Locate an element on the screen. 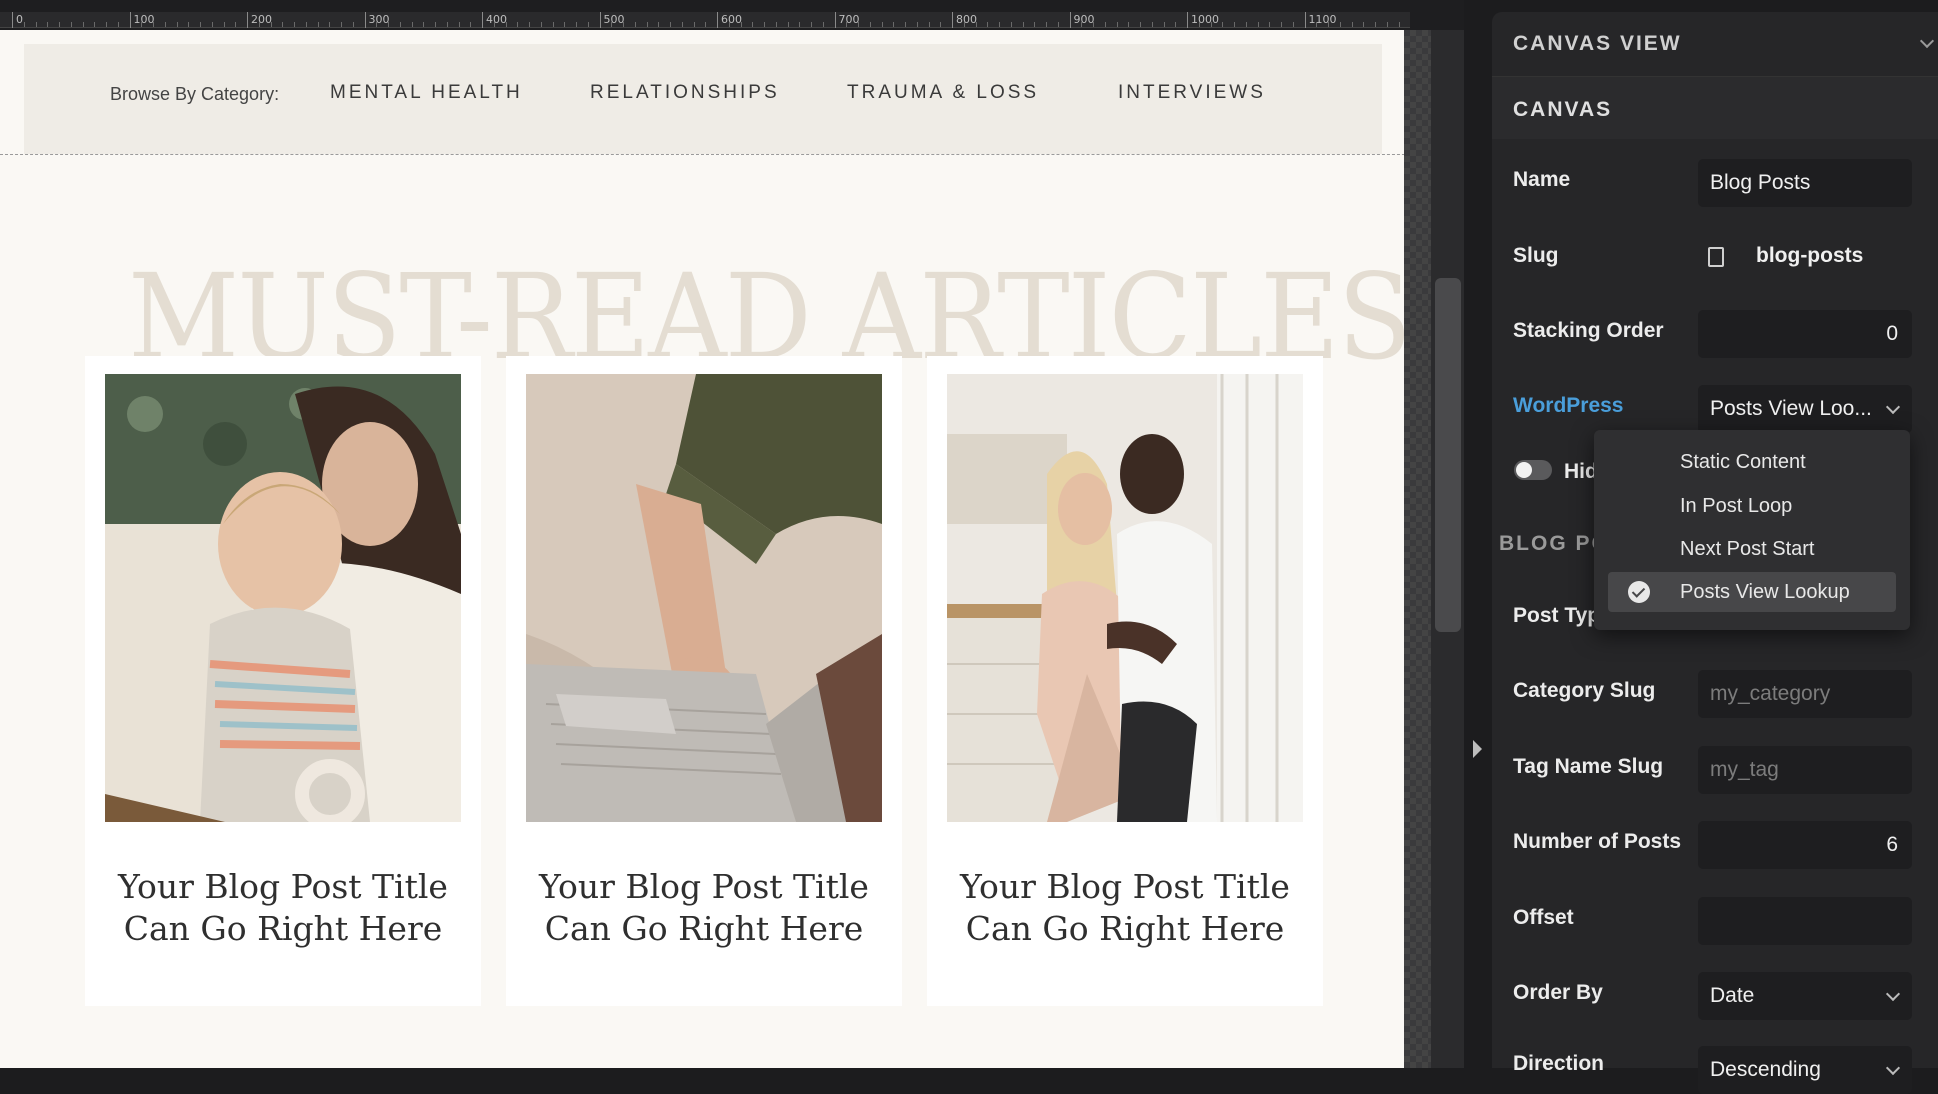 This screenshot has width=1938, height=1094. blog-card-title-line1: Your Blog Post Title is located at coordinates (283, 886).